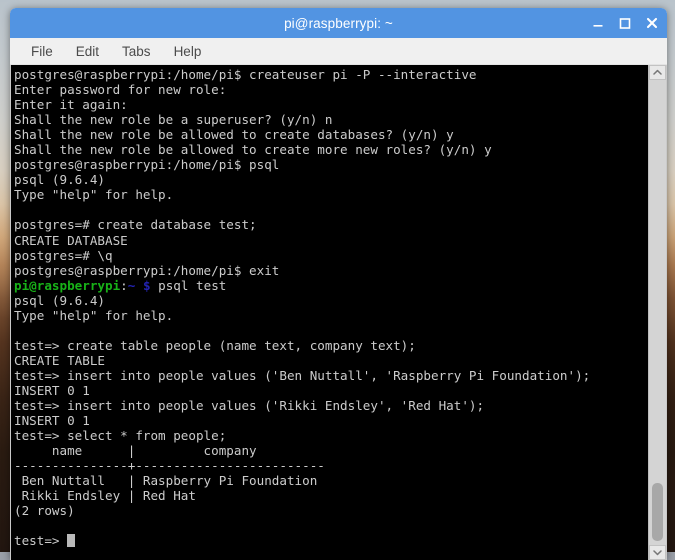  What do you see at coordinates (657, 72) in the screenshot?
I see `chevron-up-icon` at bounding box center [657, 72].